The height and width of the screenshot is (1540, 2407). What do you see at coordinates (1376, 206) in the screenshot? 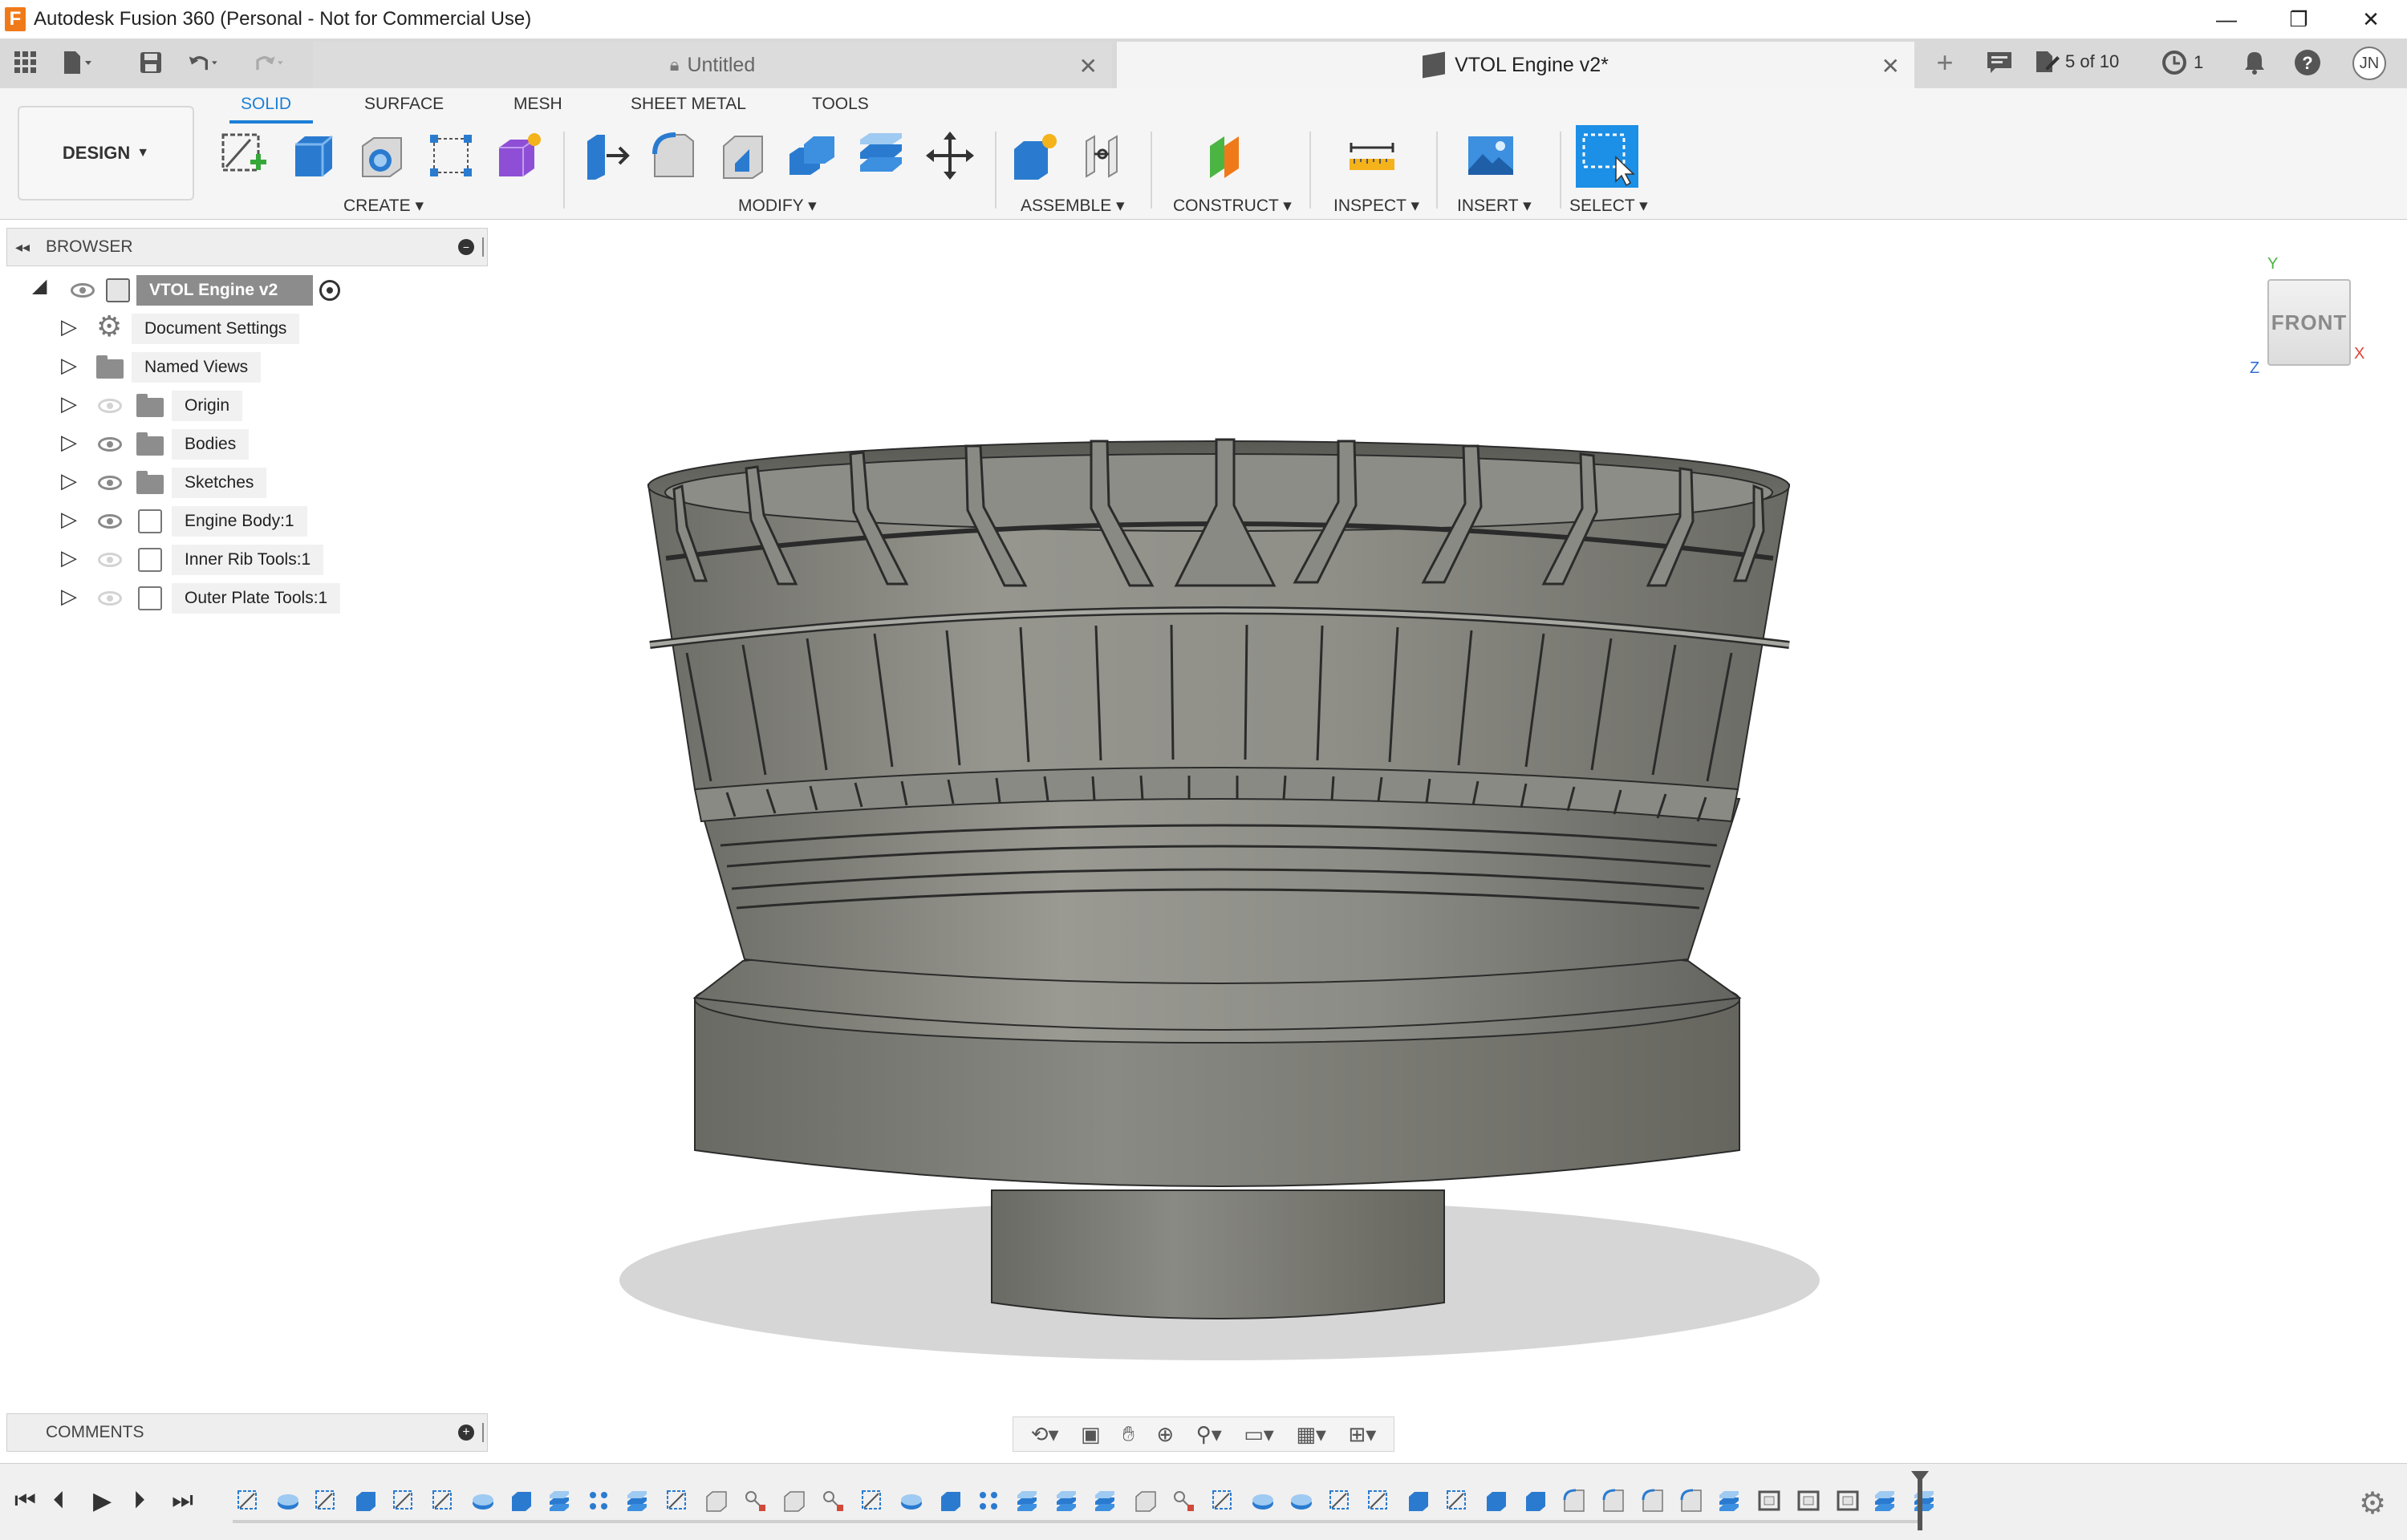
I see `inspect-menu: INSPECT ▾` at bounding box center [1376, 206].